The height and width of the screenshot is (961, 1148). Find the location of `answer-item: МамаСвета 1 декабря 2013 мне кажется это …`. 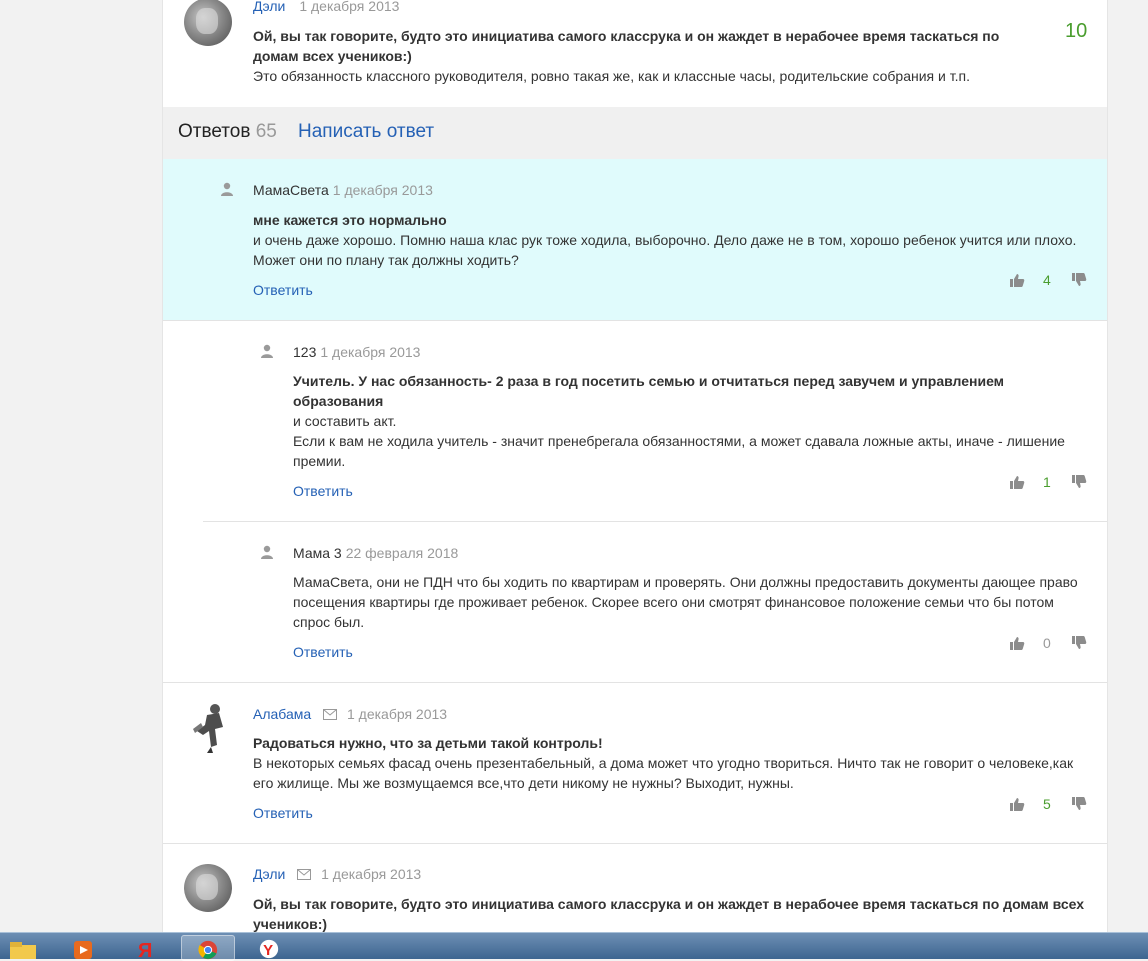

answer-item: МамаСвета 1 декабря 2013 мне кажется это … is located at coordinates (635, 239).